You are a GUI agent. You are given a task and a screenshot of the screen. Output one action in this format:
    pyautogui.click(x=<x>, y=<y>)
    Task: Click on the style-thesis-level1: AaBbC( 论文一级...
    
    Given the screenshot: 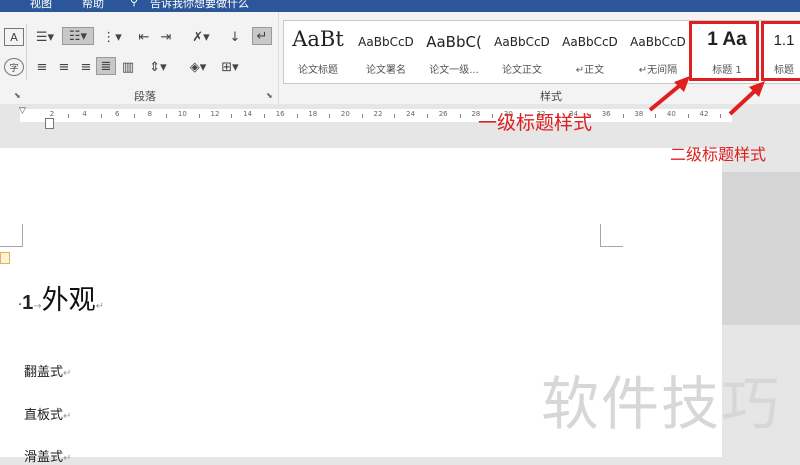 What is the action you would take?
    pyautogui.click(x=454, y=52)
    